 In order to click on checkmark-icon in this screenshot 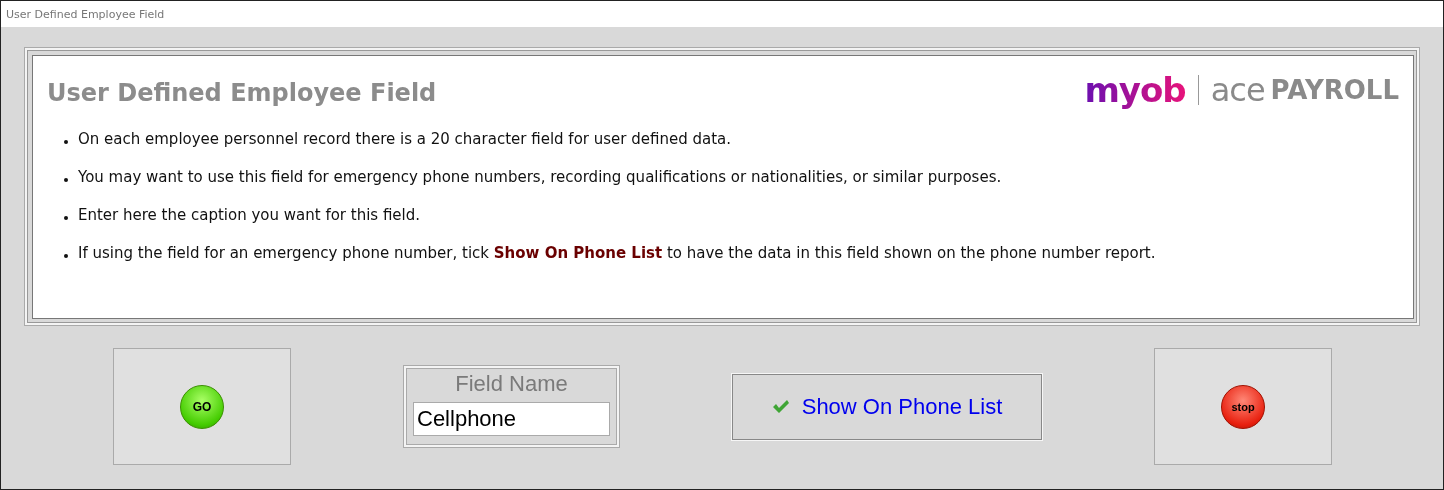, I will do `click(780, 406)`.